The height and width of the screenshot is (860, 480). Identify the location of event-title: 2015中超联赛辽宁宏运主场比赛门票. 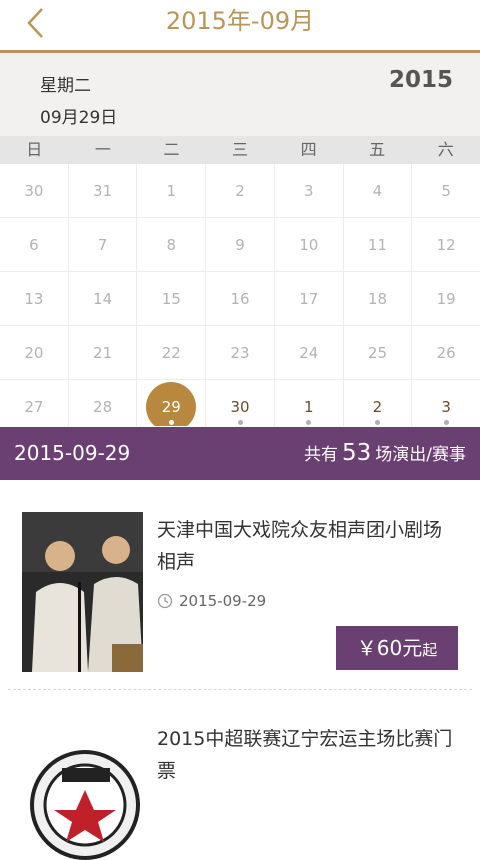
(305, 755).